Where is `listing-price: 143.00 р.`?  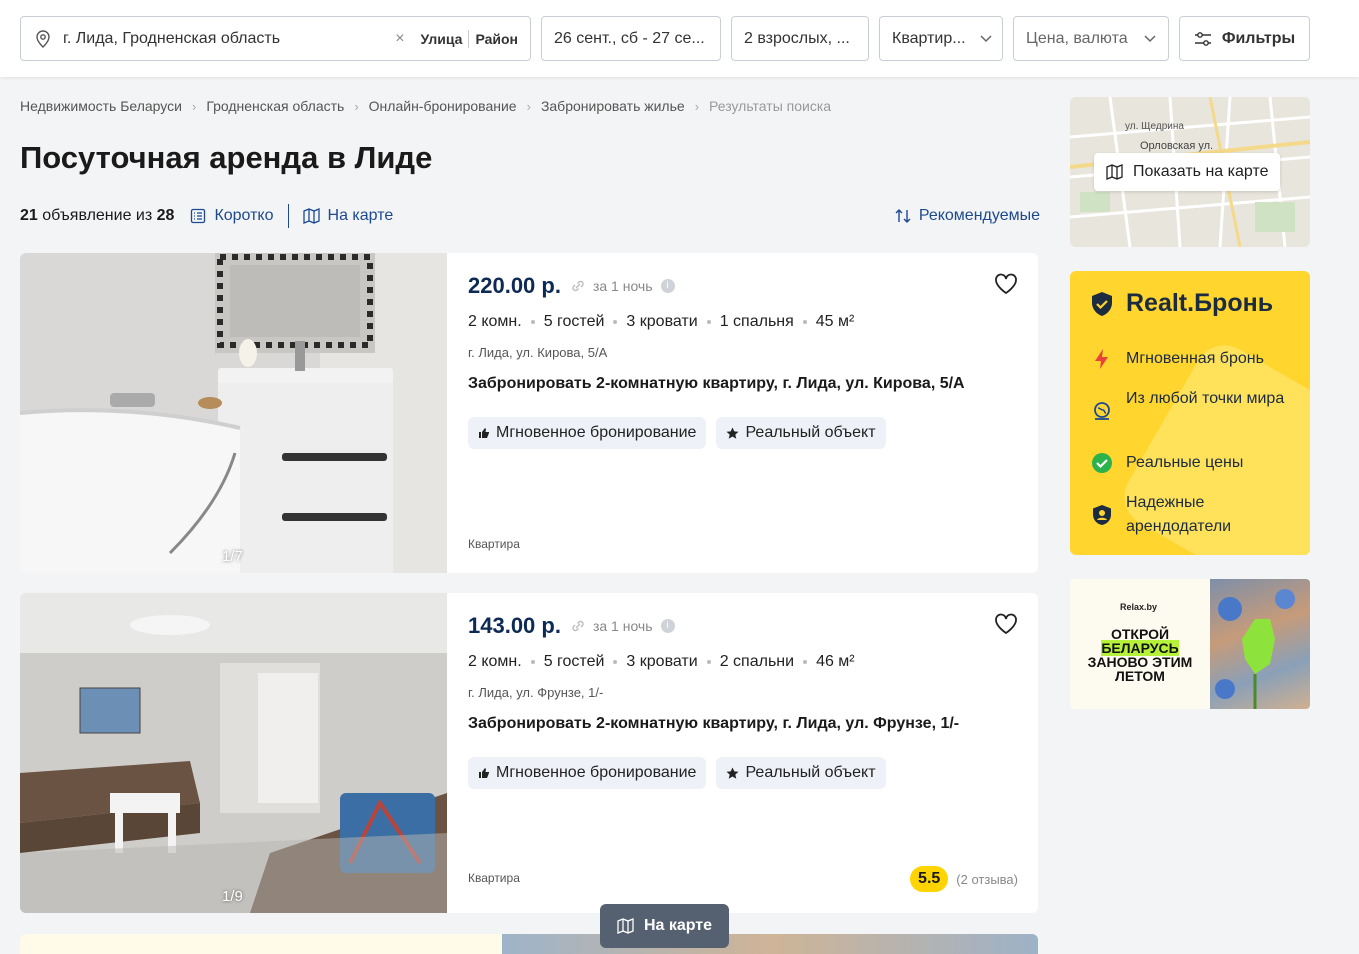 listing-price: 143.00 р. is located at coordinates (514, 625).